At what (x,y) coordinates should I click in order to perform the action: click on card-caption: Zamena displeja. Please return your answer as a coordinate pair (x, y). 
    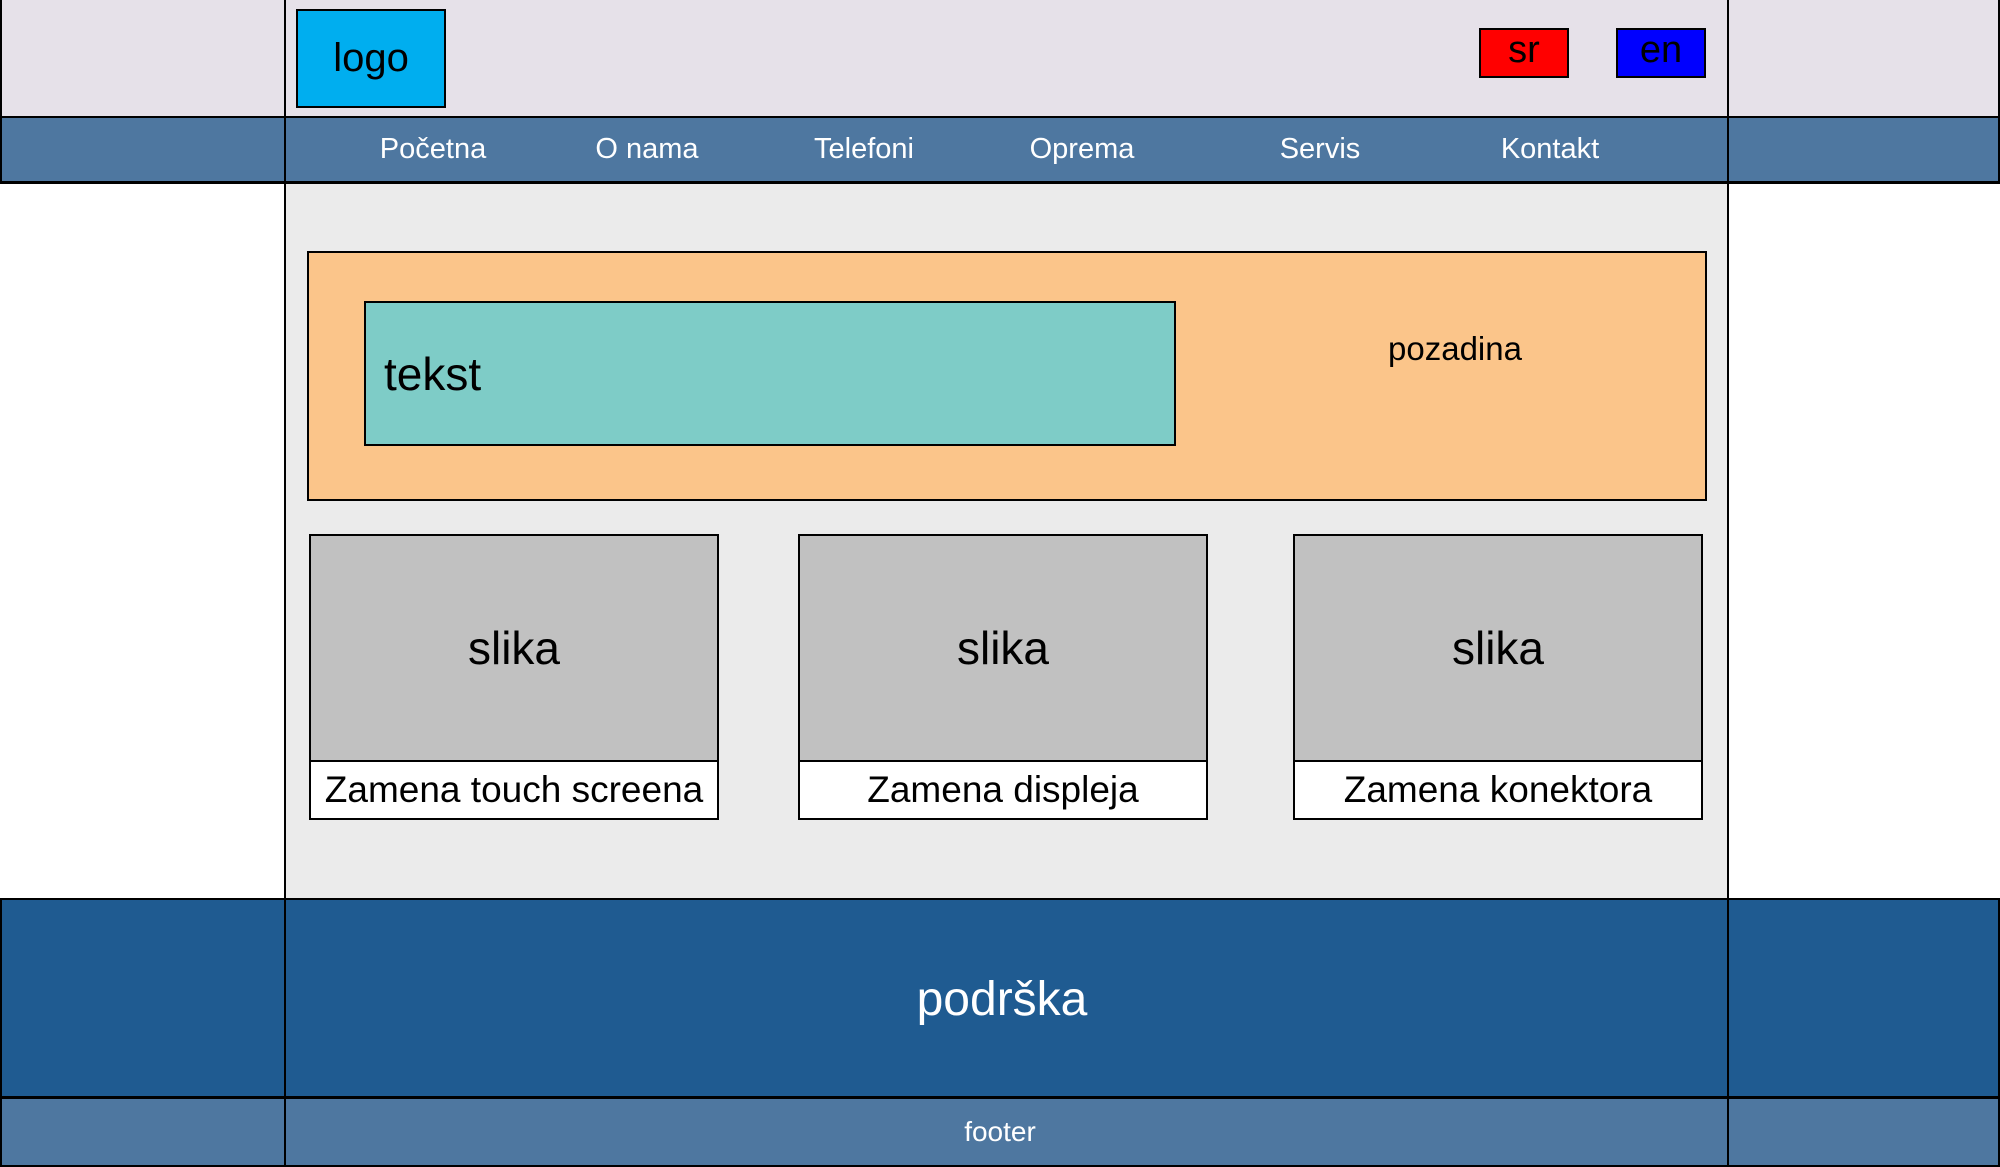
    Looking at the image, I should click on (1003, 790).